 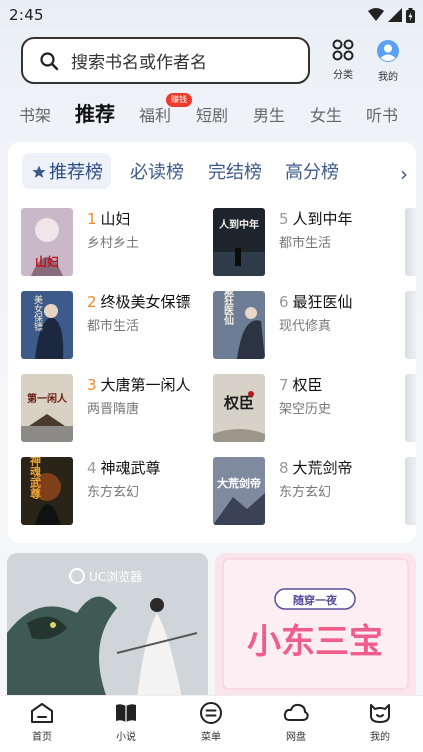 I want to click on book-cover: 权臣, so click(x=239, y=408).